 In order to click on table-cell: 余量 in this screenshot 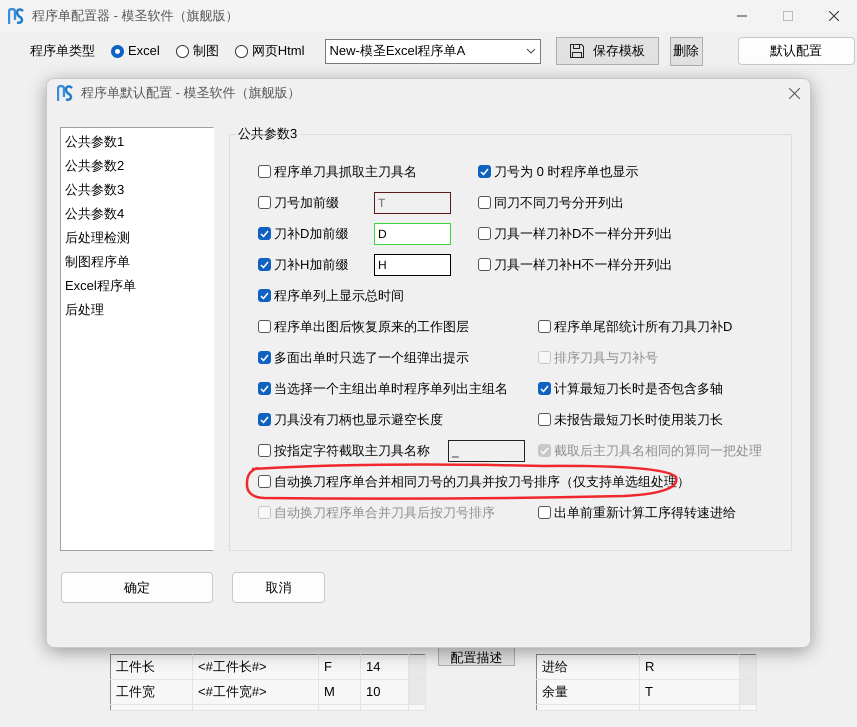, I will do `click(588, 692)`.